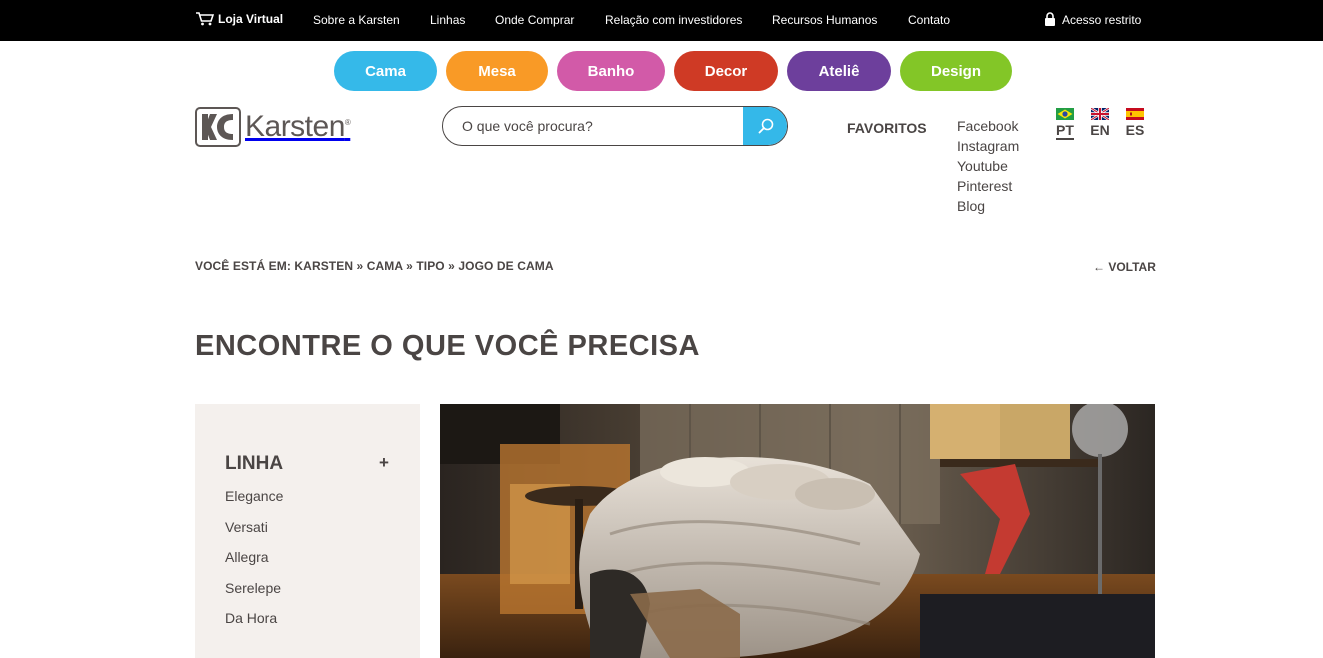  I want to click on karsten-logo-text: Karsten®, so click(298, 126).